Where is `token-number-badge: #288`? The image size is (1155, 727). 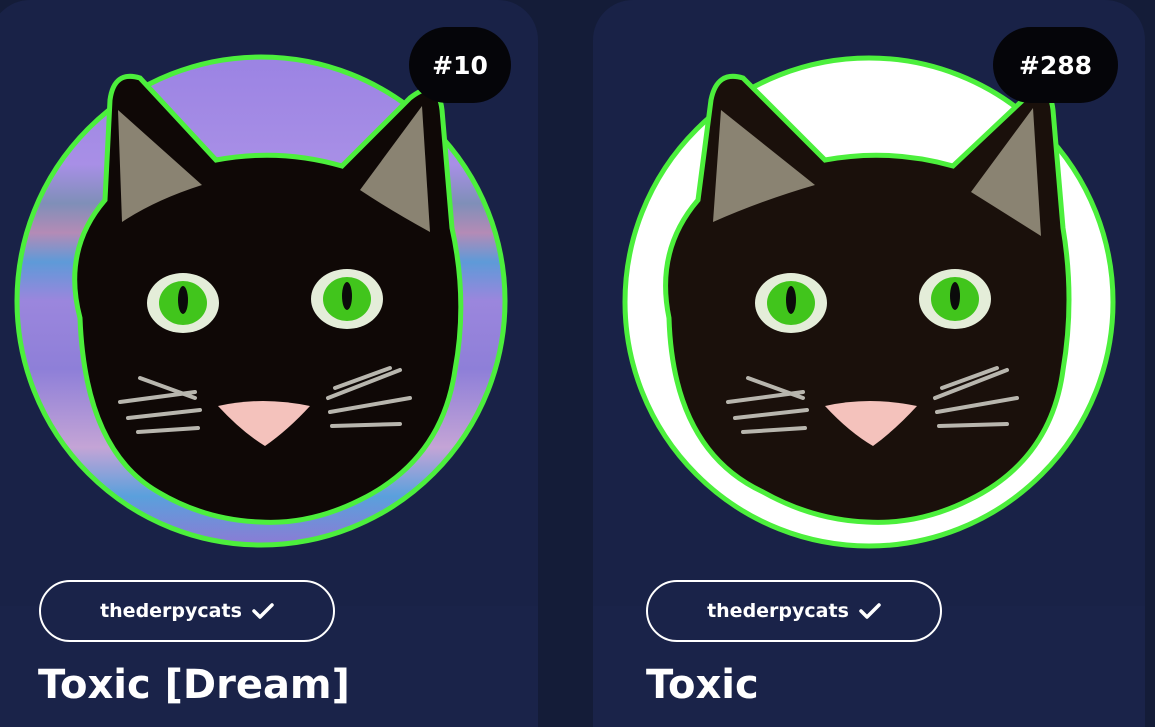 token-number-badge: #288 is located at coordinates (1055, 65).